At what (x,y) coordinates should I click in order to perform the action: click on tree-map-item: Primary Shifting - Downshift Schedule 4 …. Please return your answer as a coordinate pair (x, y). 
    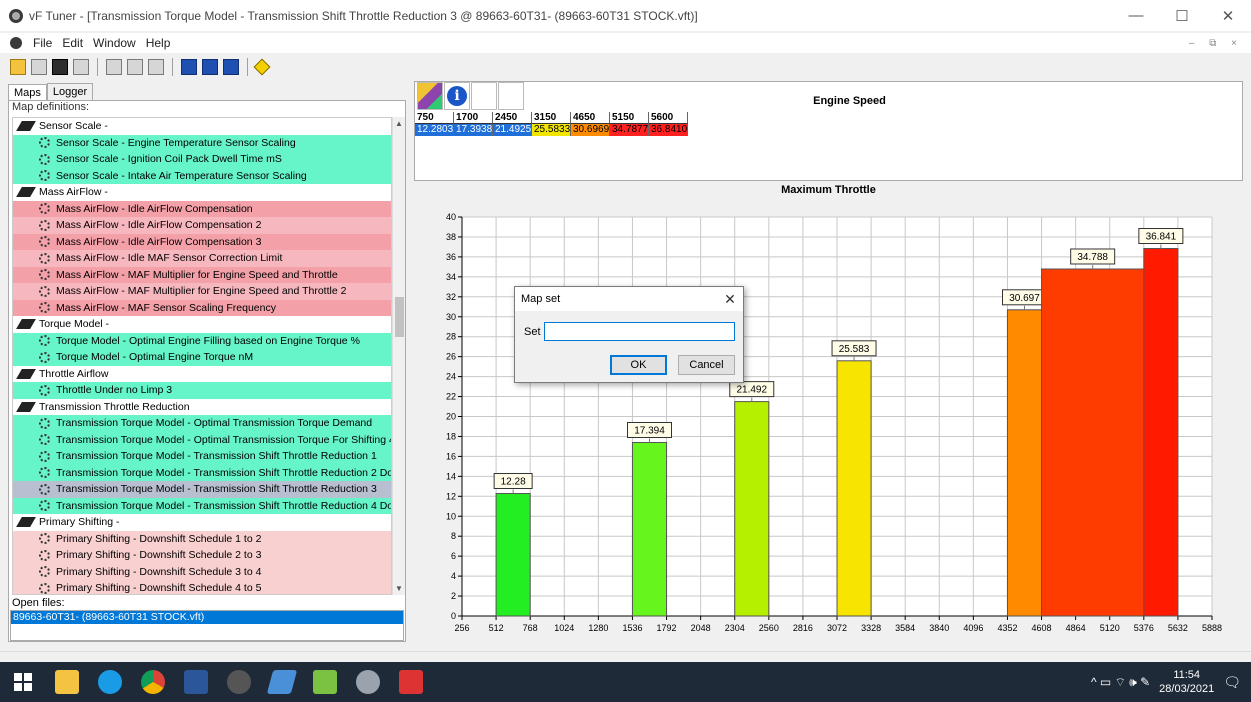
    Looking at the image, I should click on (202, 587).